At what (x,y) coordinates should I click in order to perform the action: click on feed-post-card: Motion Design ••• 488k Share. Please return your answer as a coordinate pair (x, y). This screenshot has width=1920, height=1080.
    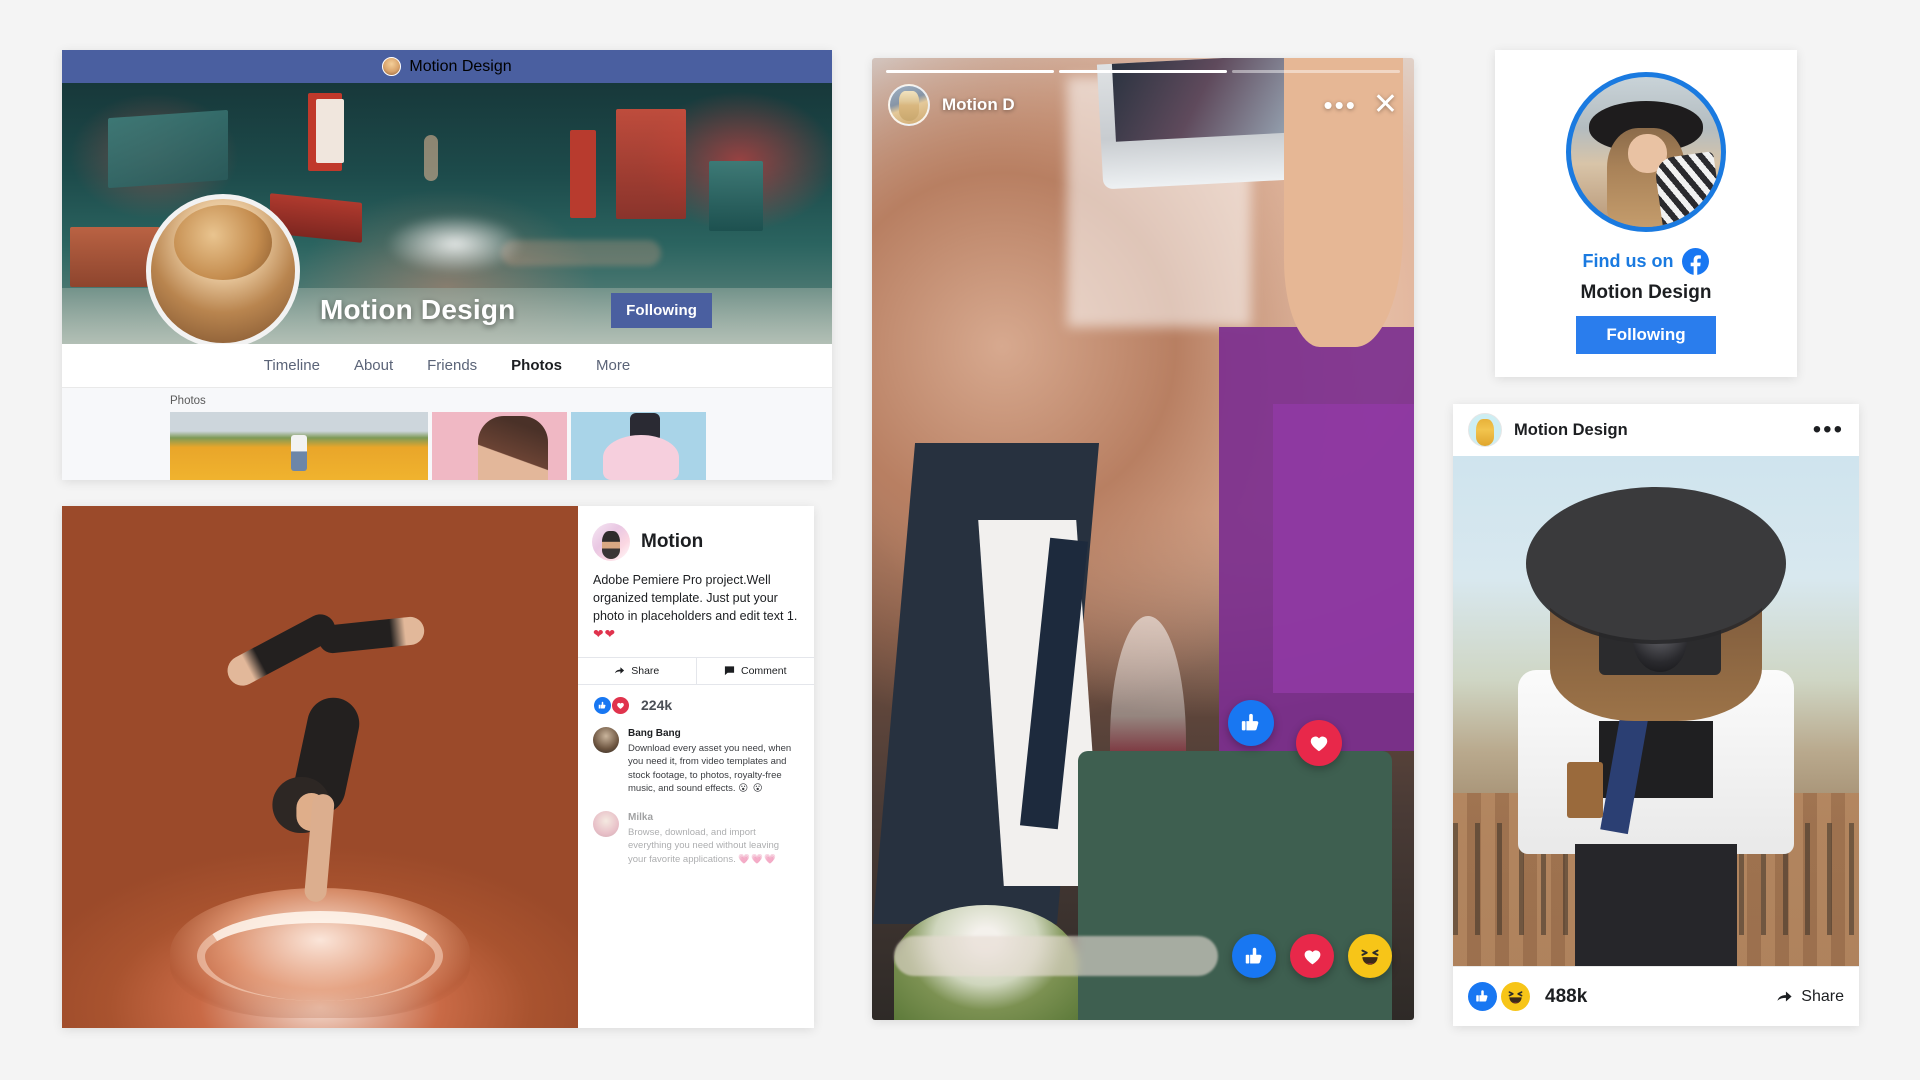
    Looking at the image, I should click on (1656, 715).